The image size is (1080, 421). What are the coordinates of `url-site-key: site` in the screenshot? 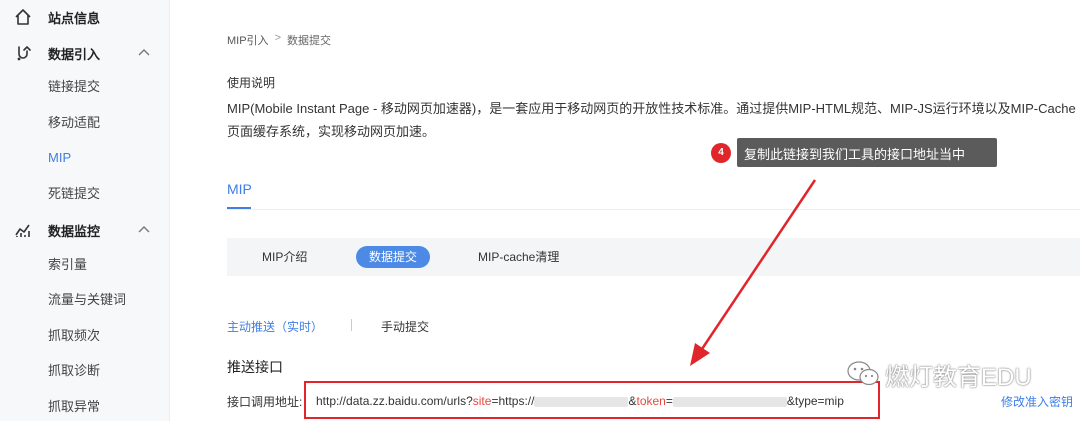 It's located at (482, 401).